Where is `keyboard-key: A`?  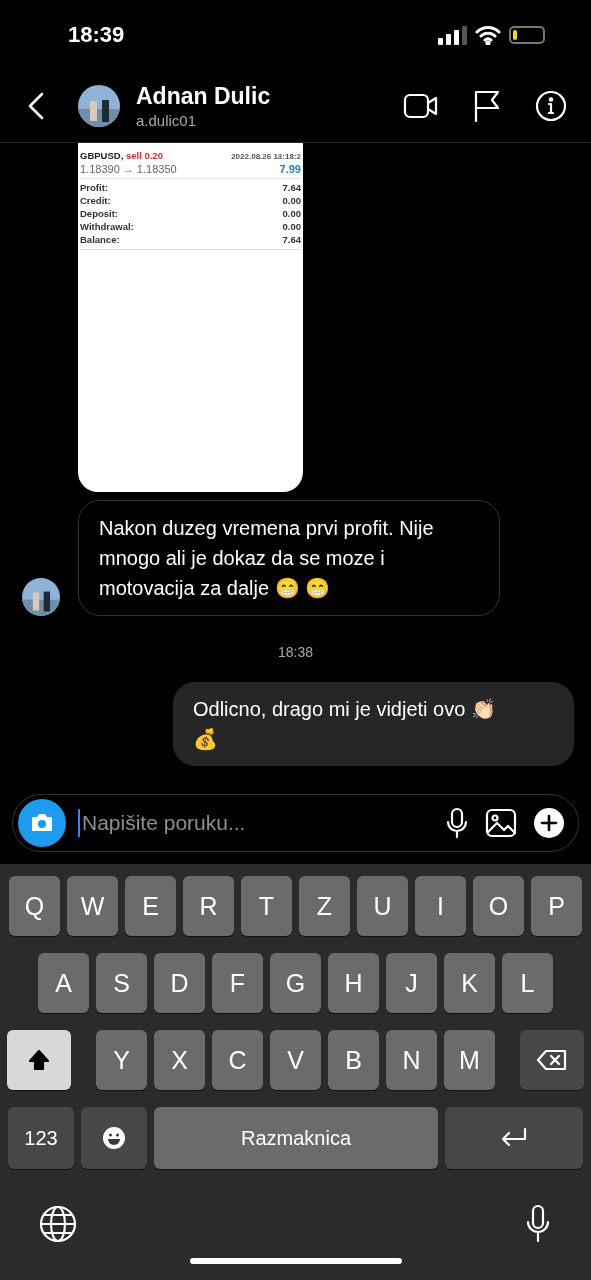 keyboard-key: A is located at coordinates (63, 983).